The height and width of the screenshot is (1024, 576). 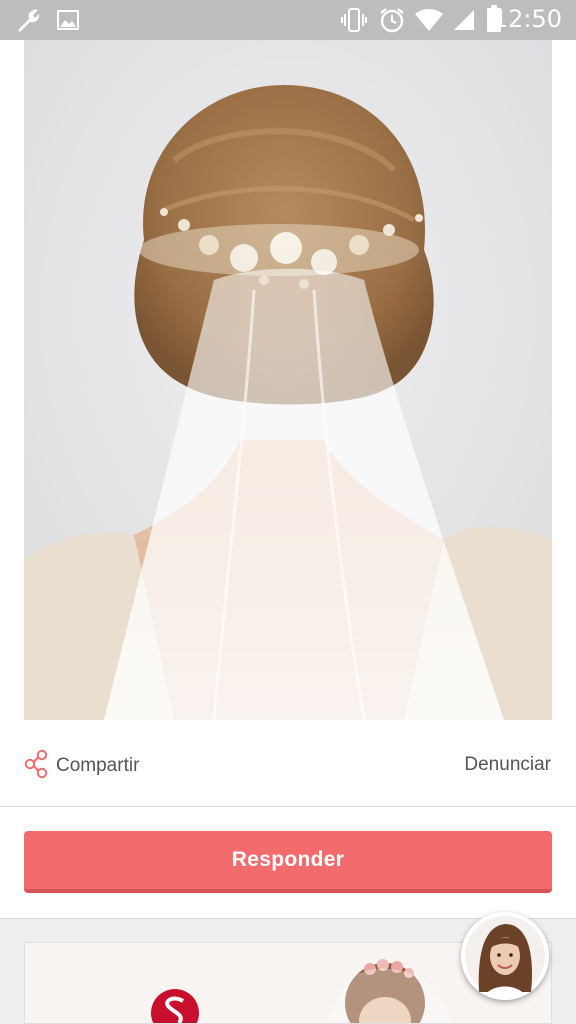 I want to click on alarm-icon, so click(x=392, y=22).